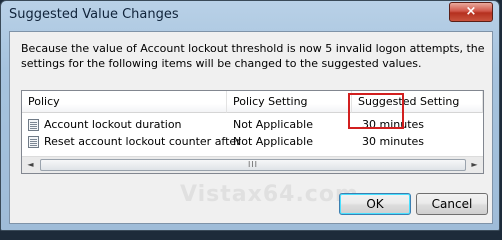 This screenshot has width=502, height=240. Describe the element at coordinates (250, 16) in the screenshot. I see `title-bar: Suggested Value Changes ×` at that location.